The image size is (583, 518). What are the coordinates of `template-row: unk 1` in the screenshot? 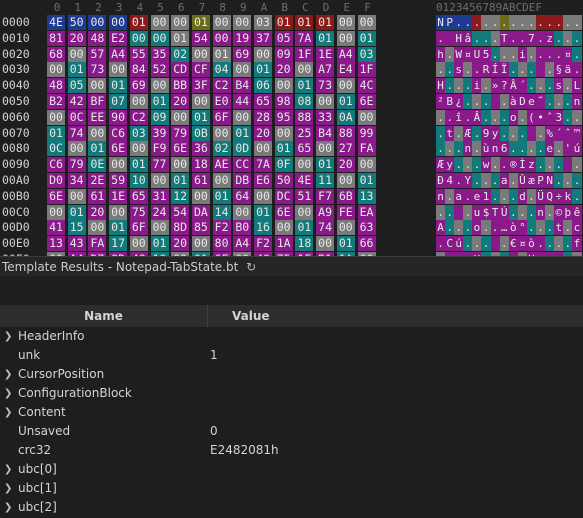 It's located at (291, 355).